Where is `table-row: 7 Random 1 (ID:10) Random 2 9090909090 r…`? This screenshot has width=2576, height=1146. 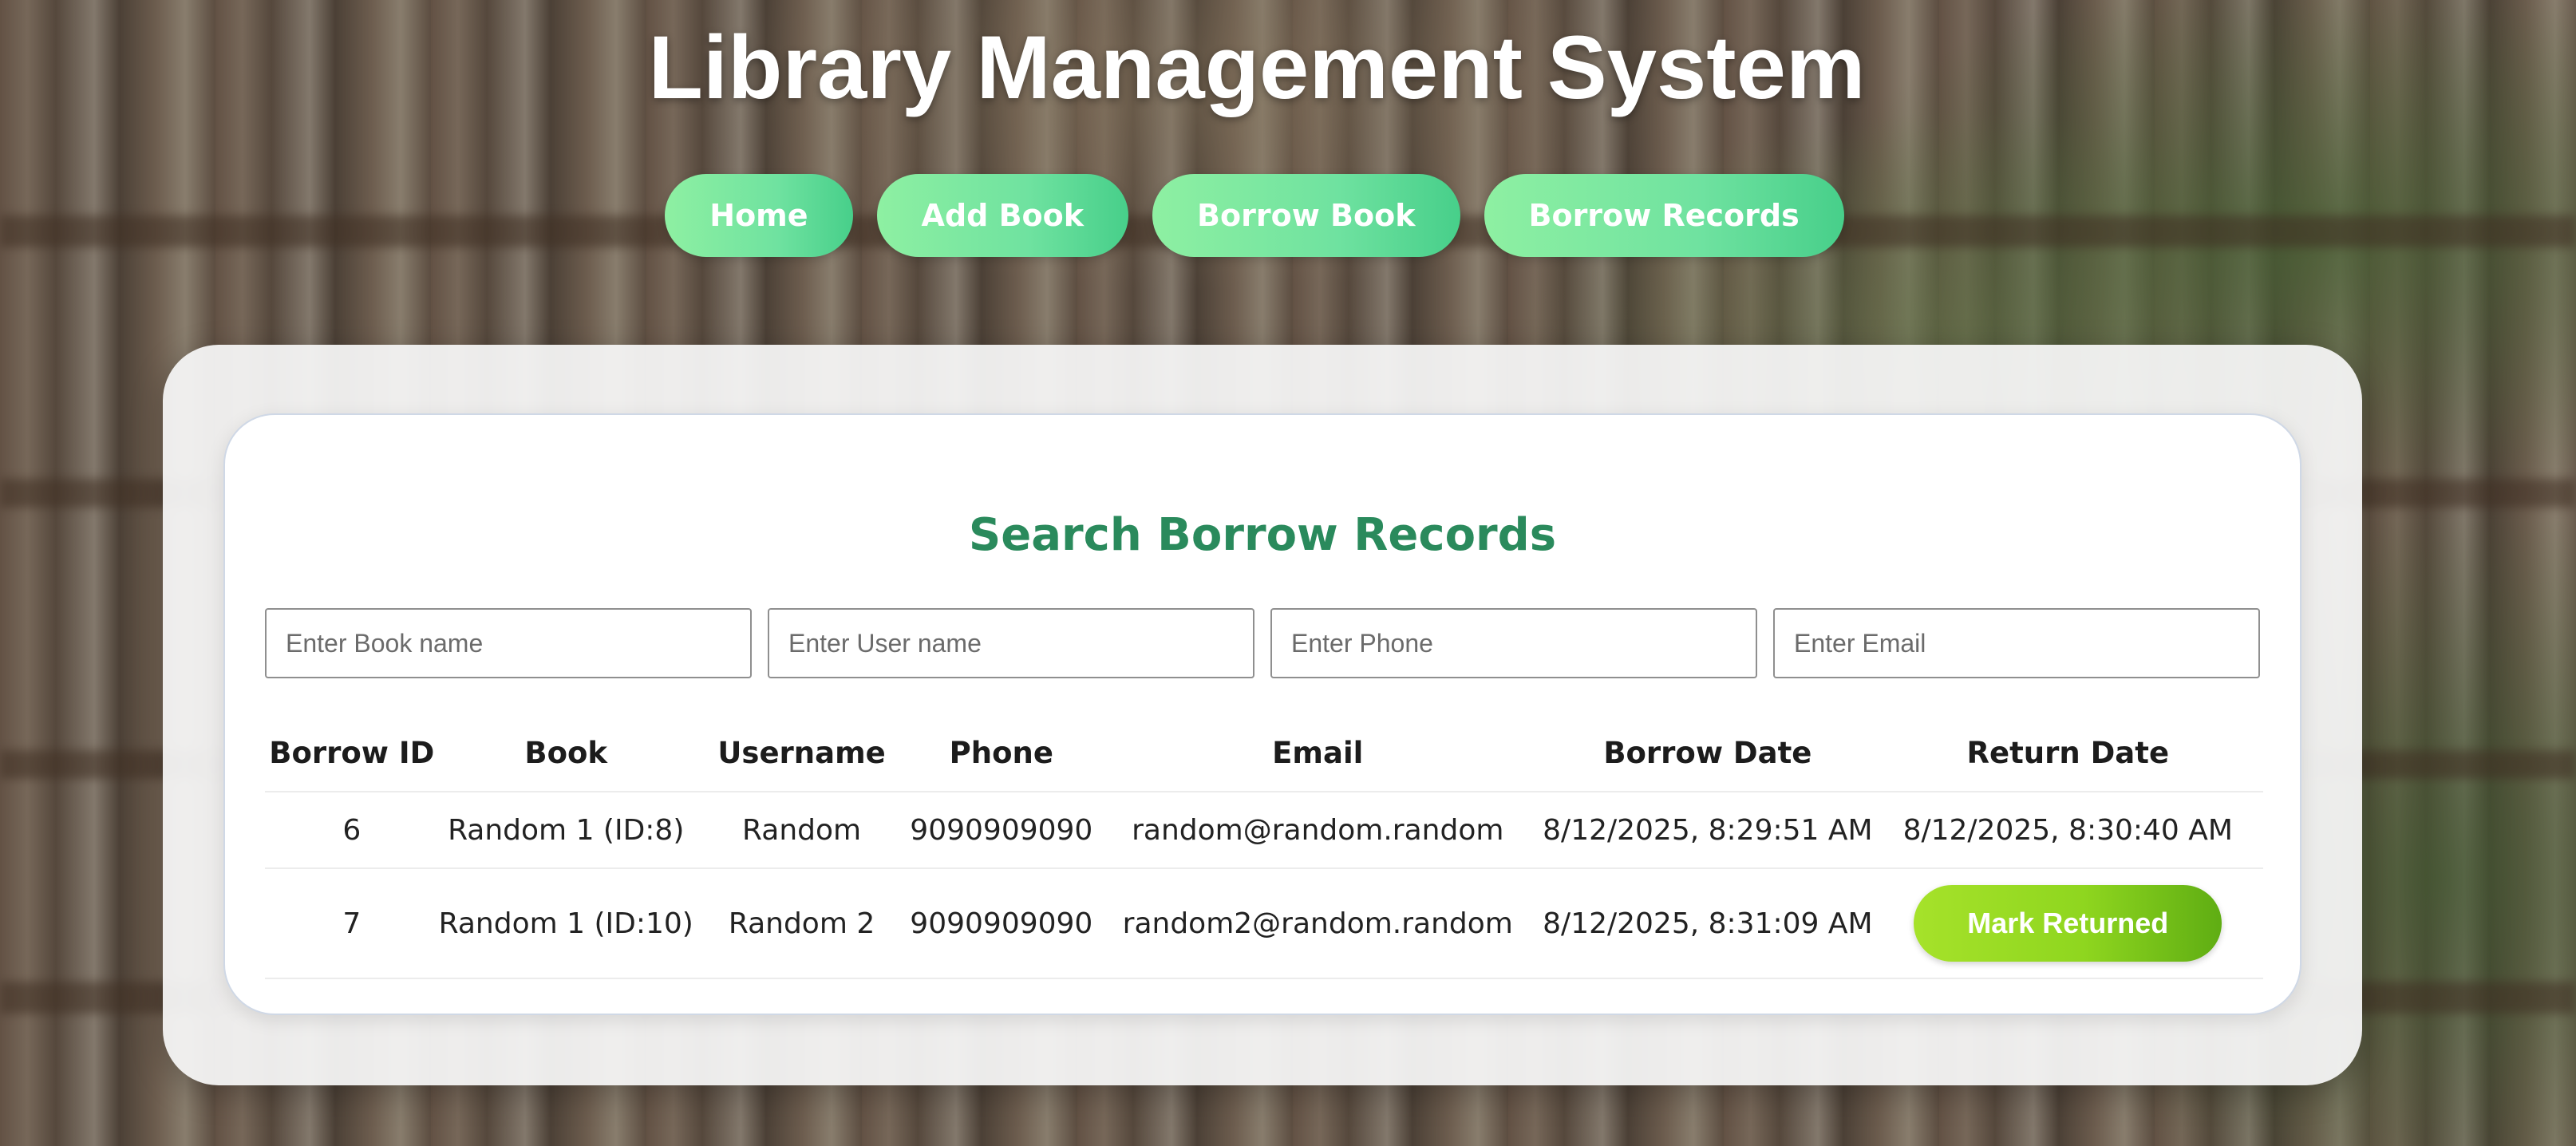
table-row: 7 Random 1 (ID:10) Random 2 9090909090 r… is located at coordinates (1264, 923).